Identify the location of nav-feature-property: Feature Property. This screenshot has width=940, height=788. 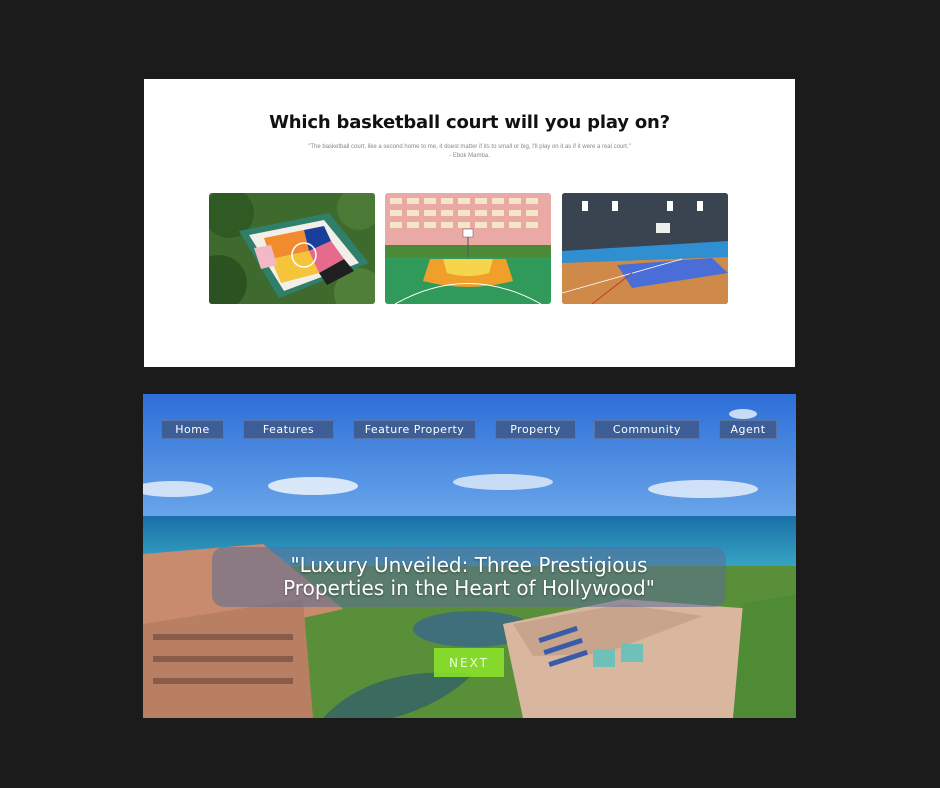
(414, 429).